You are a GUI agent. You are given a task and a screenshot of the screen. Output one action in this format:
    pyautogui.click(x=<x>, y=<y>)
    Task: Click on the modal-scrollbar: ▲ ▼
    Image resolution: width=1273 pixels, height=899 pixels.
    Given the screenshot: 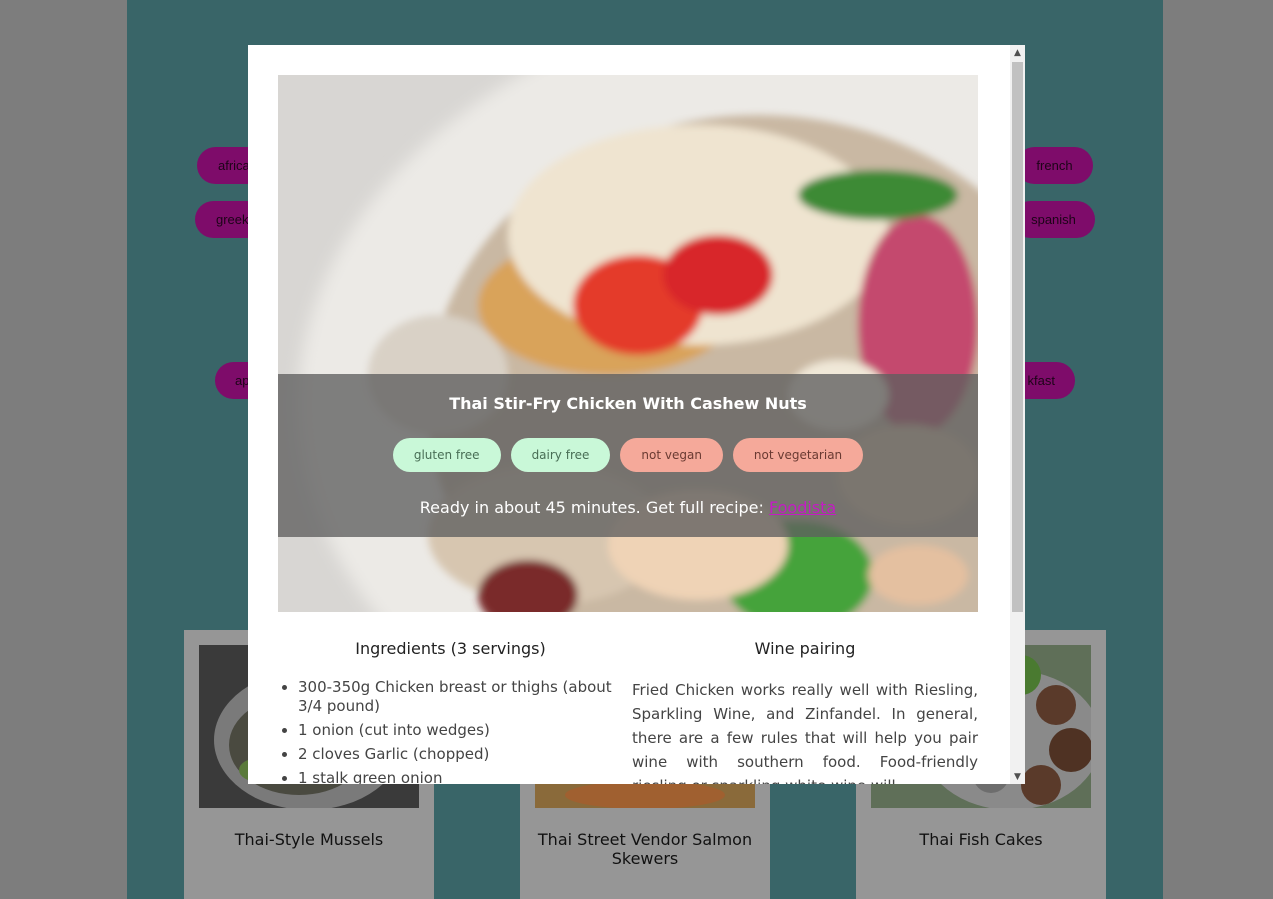 What is the action you would take?
    pyautogui.click(x=1017, y=414)
    